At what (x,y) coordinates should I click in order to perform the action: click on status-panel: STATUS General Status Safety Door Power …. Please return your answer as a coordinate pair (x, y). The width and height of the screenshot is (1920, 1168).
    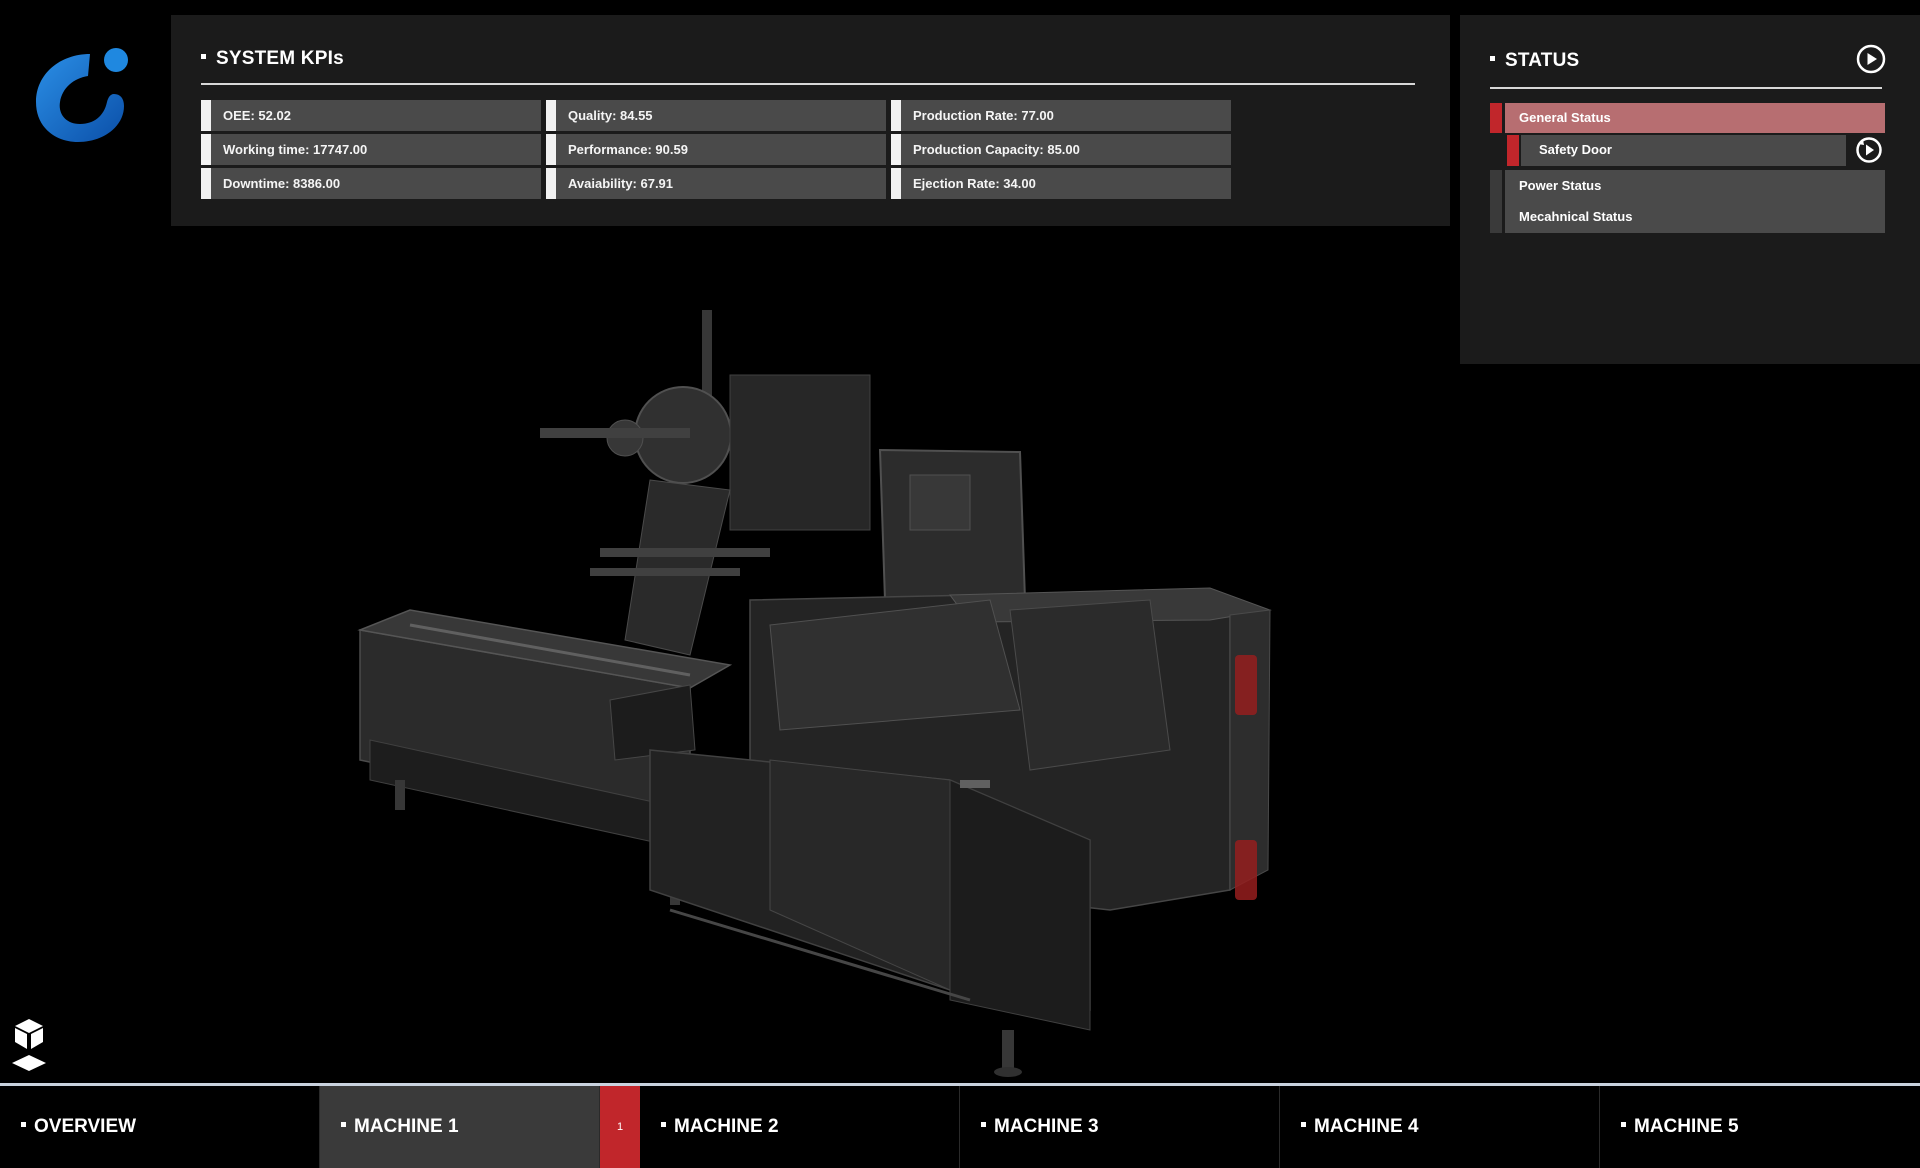
    Looking at the image, I should click on (1690, 189).